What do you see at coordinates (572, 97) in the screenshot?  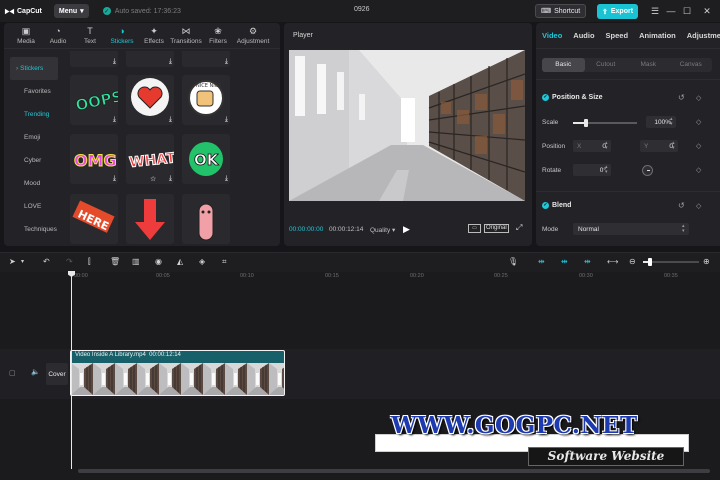 I see `position-size-section: ✓ Position & Size` at bounding box center [572, 97].